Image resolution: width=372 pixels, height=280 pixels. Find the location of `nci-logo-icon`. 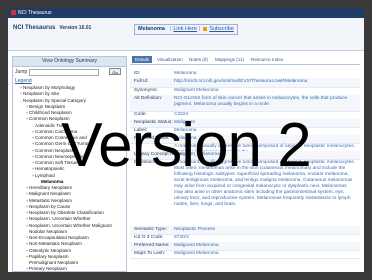

nci-logo-icon is located at coordinates (13, 13).